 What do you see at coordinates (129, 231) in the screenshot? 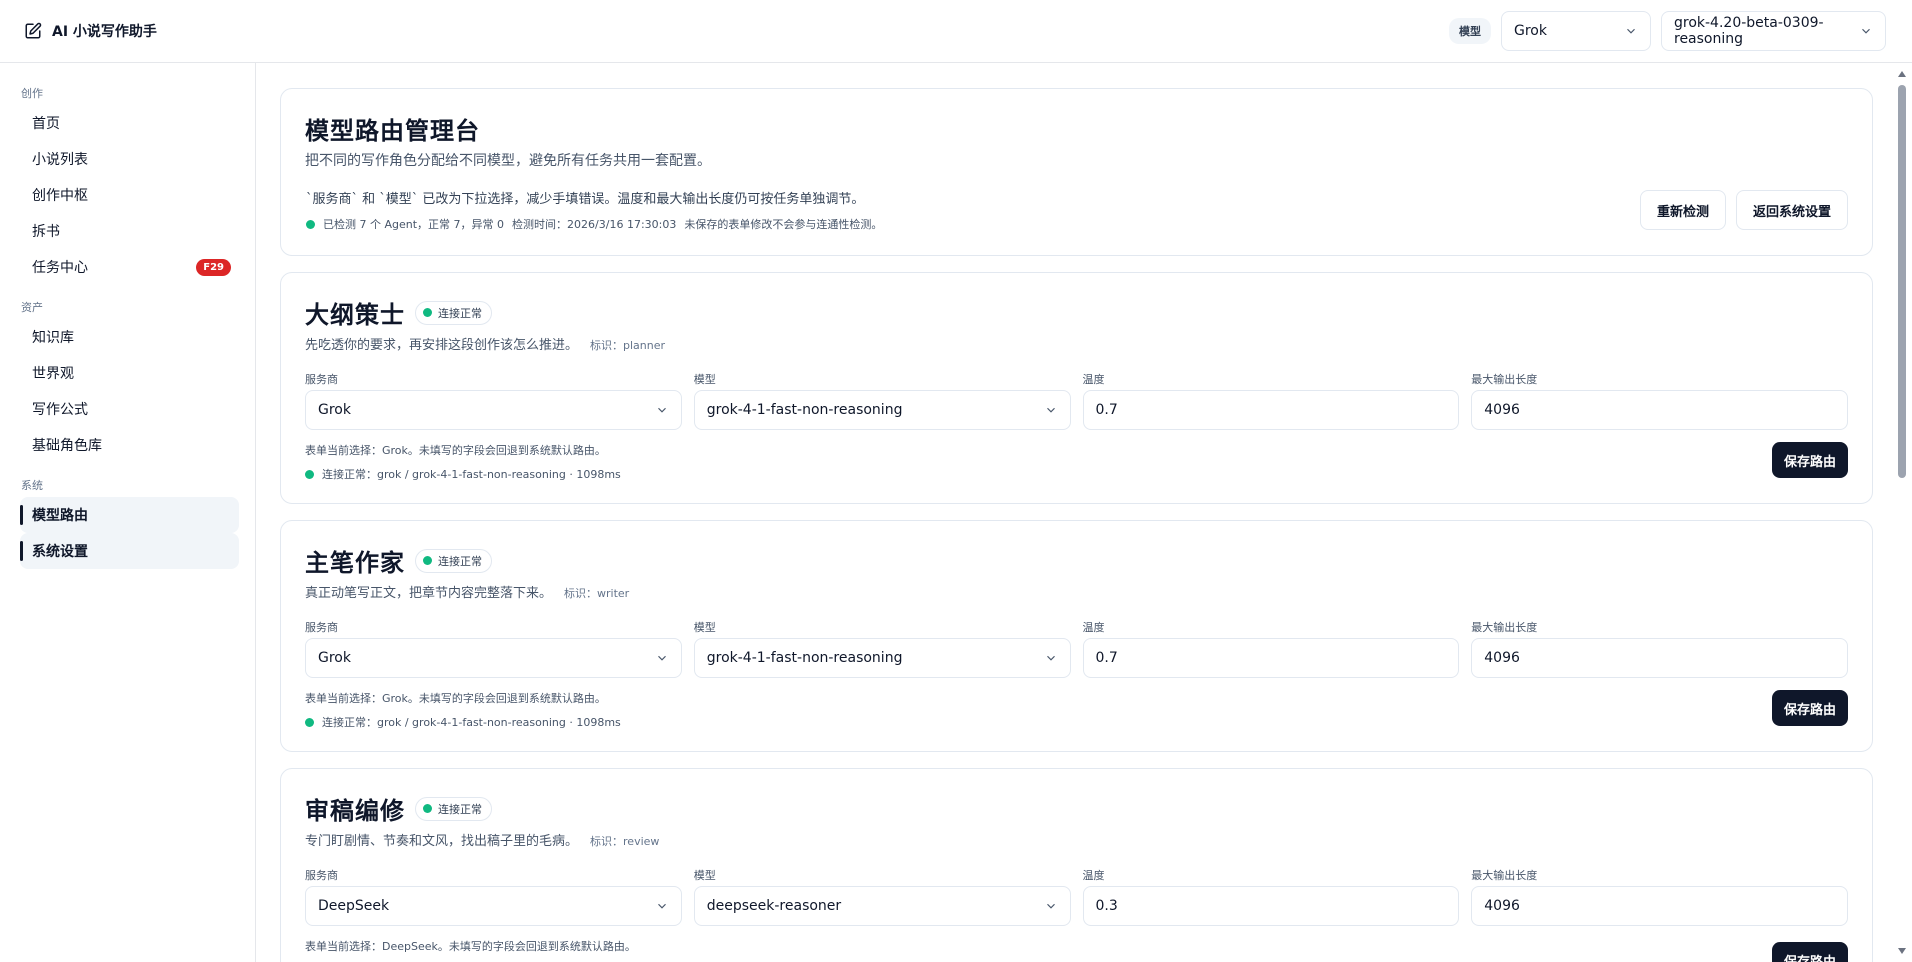
I see `sidebar-item-book-analysis: 拆书` at bounding box center [129, 231].